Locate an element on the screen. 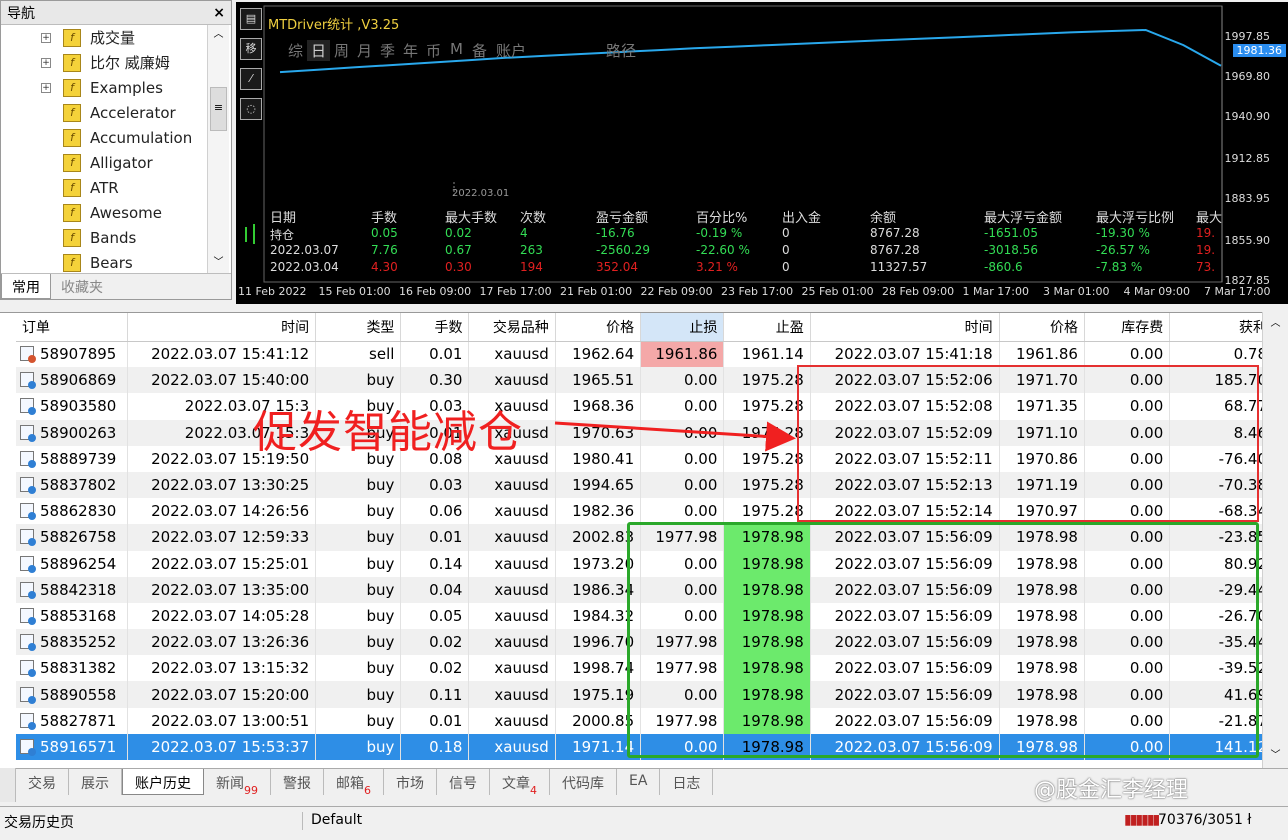 Image resolution: width=1288 pixels, height=840 pixels. navigator-item: + f Examples is located at coordinates (104, 87).